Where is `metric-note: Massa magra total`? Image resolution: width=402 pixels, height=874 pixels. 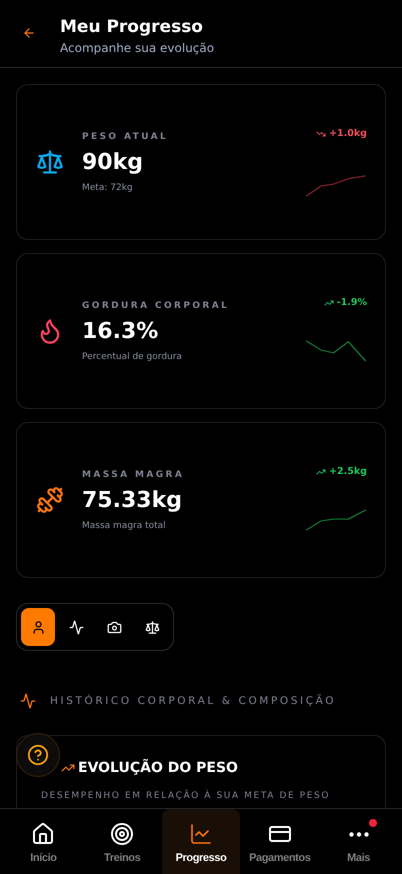 metric-note: Massa magra total is located at coordinates (124, 525).